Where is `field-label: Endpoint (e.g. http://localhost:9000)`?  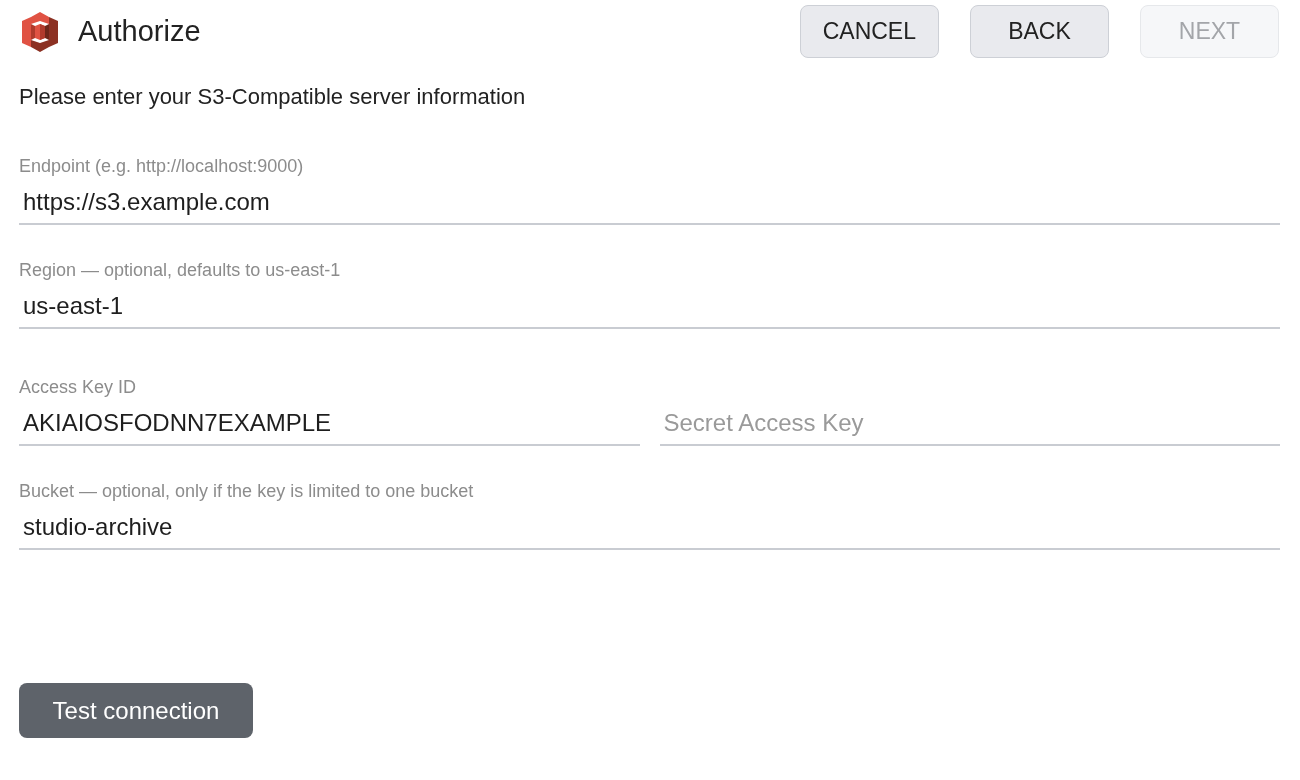 field-label: Endpoint (e.g. http://localhost:9000) is located at coordinates (161, 166).